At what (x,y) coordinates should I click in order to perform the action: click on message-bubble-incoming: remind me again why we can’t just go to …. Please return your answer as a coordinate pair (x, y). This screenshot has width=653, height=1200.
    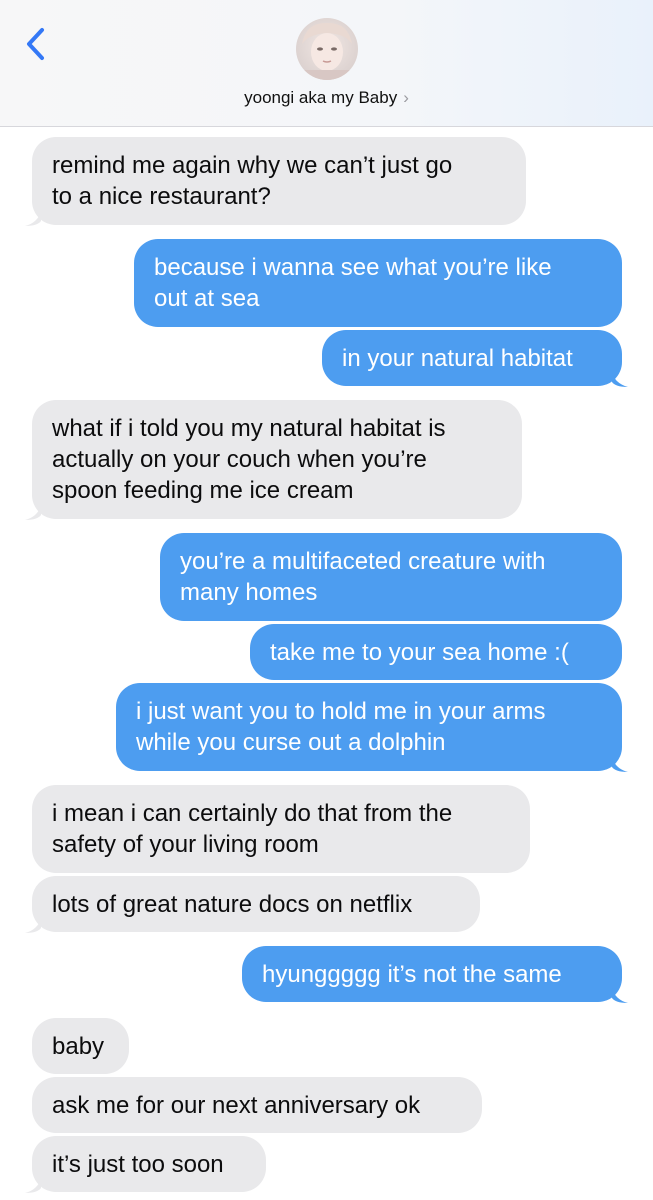
    Looking at the image, I should click on (279, 181).